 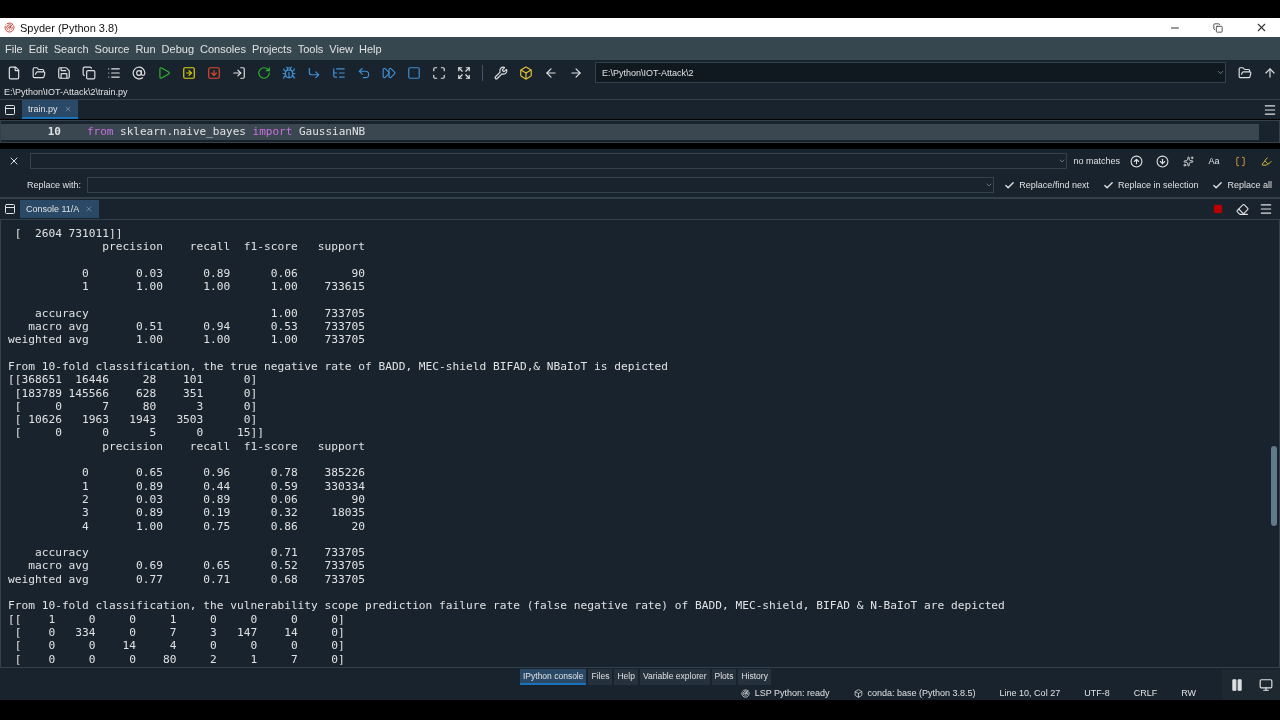 What do you see at coordinates (1046, 185) in the screenshot?
I see `replace-button: Replace/find next` at bounding box center [1046, 185].